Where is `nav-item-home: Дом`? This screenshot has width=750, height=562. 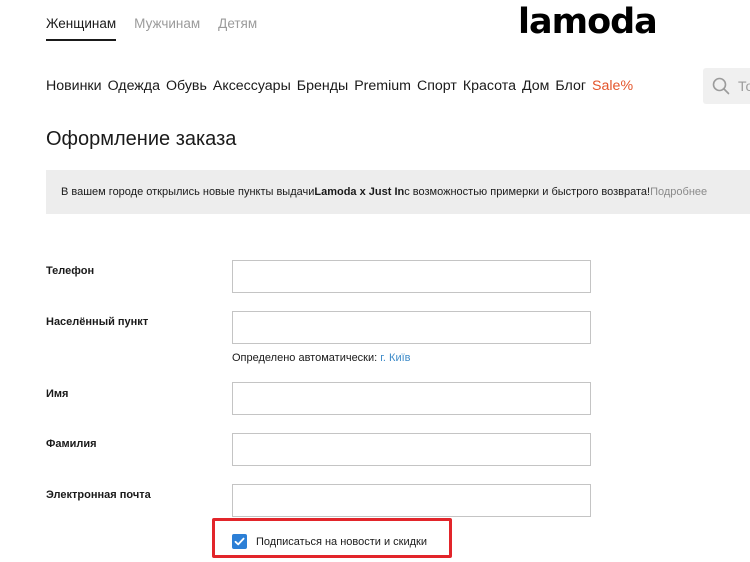
nav-item-home: Дом is located at coordinates (535, 86).